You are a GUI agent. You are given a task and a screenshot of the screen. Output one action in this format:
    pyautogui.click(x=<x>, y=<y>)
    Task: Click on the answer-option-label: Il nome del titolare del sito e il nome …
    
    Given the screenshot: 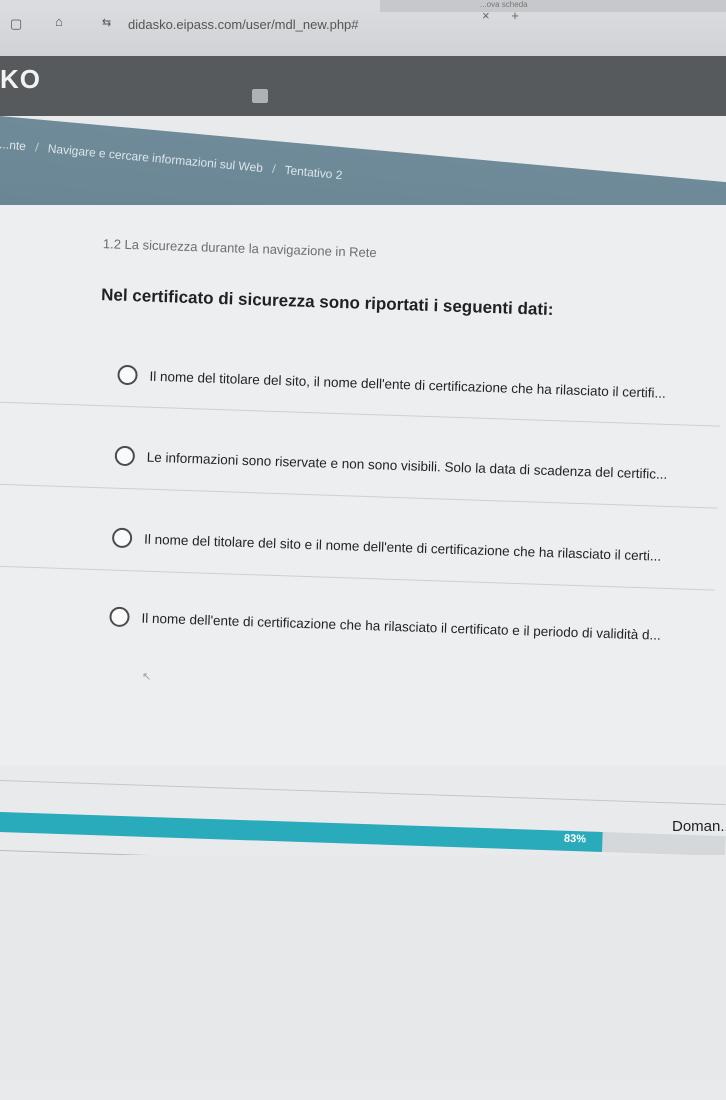 What is the action you would take?
    pyautogui.click(x=402, y=547)
    